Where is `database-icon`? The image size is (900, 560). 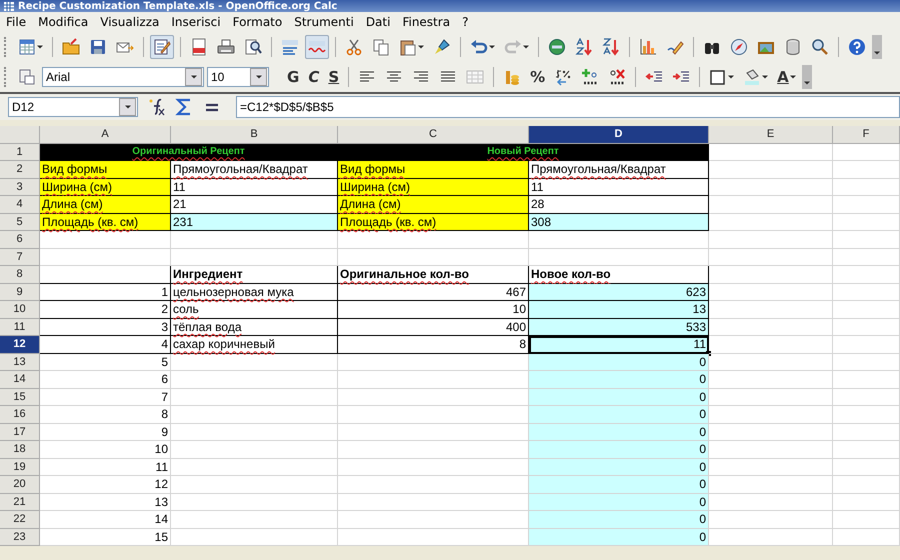 database-icon is located at coordinates (793, 47).